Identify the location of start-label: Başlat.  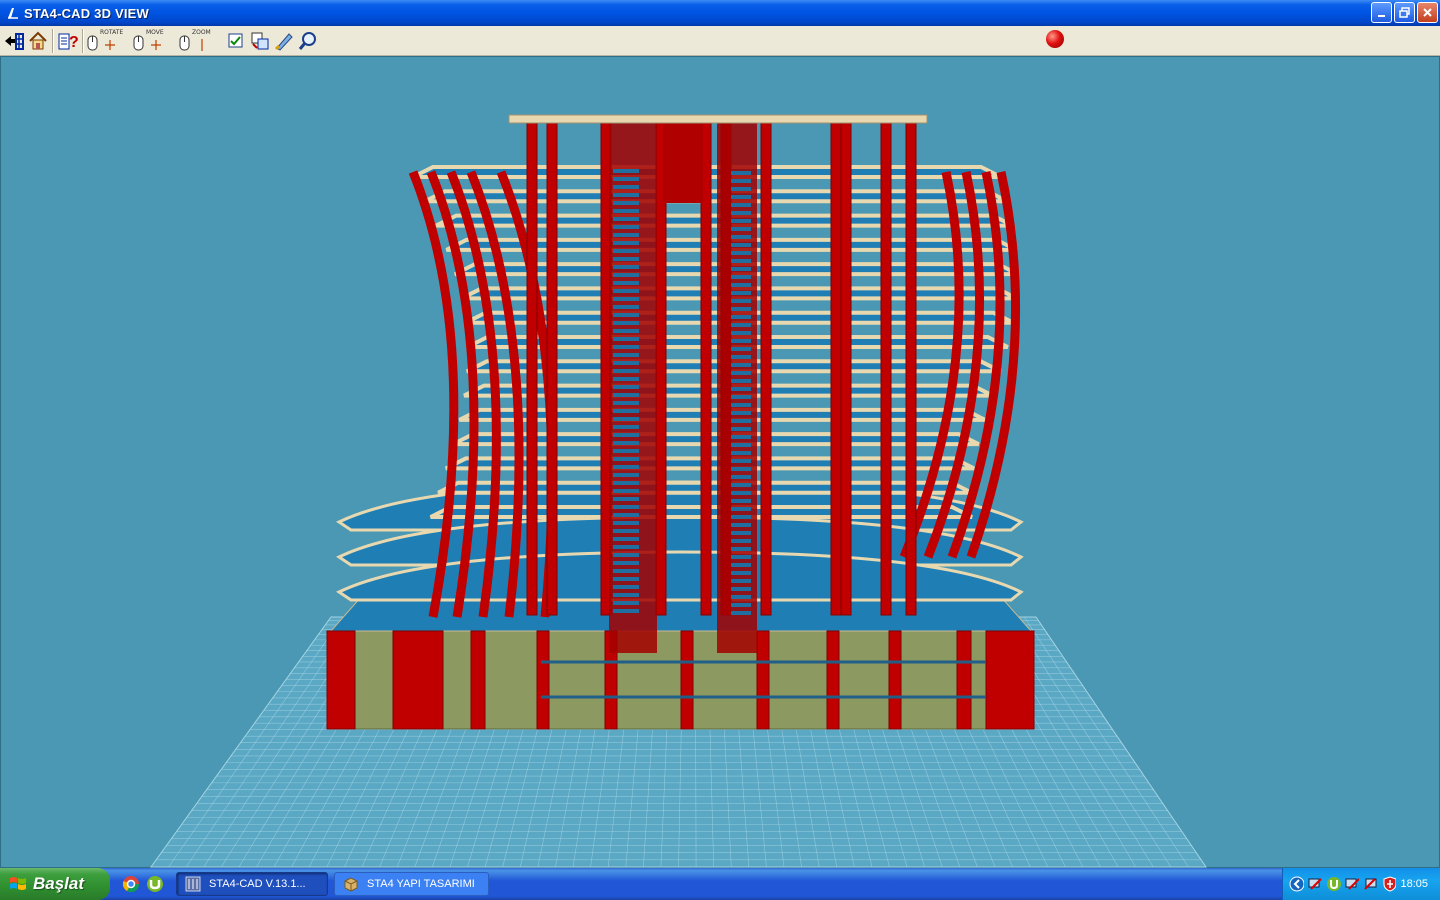
(59, 883).